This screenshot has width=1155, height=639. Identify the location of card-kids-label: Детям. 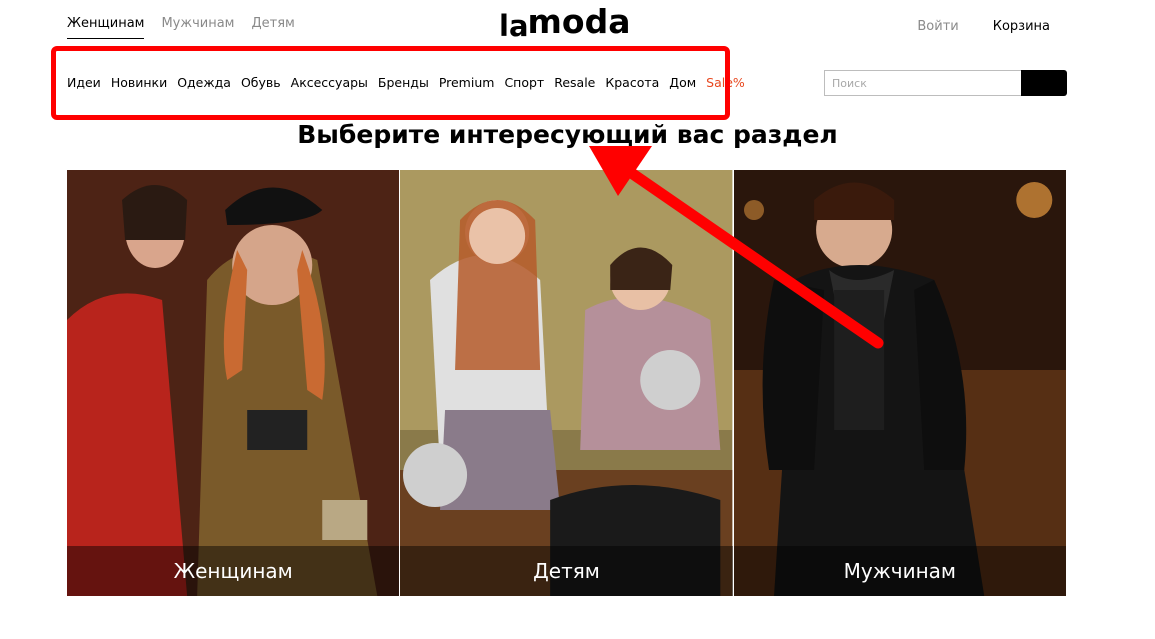
(566, 571).